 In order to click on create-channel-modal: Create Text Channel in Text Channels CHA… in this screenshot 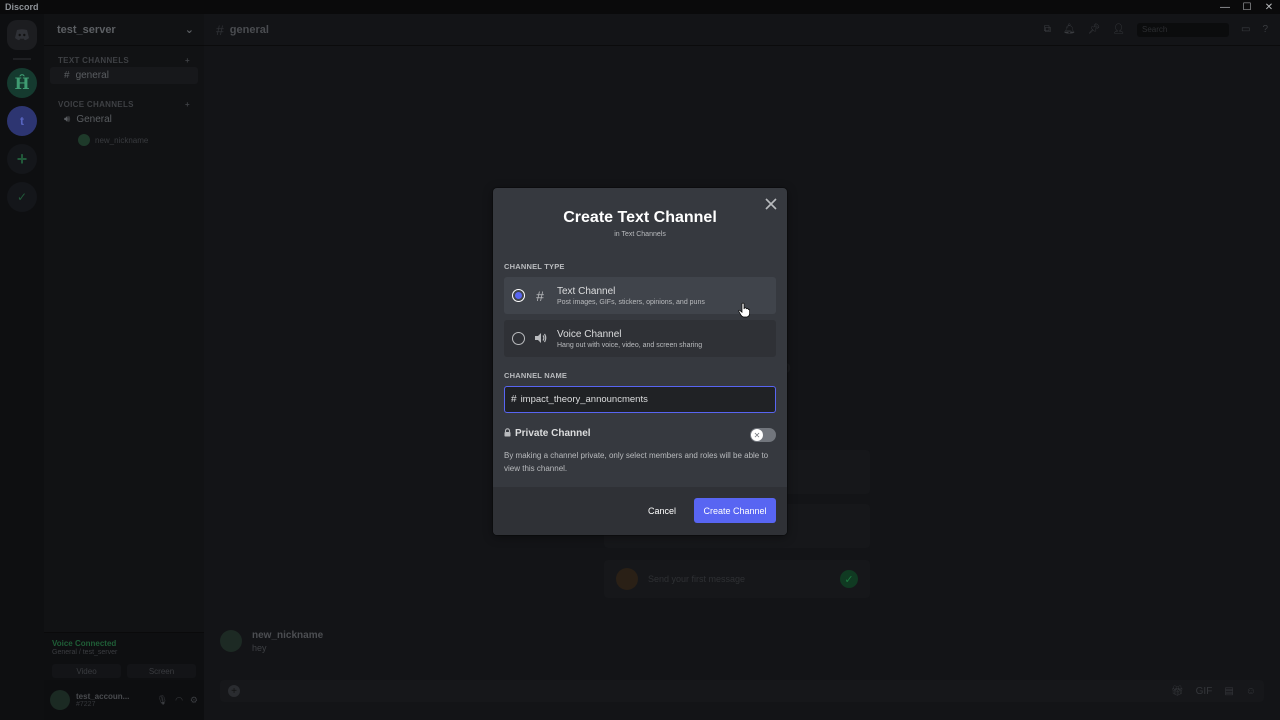, I will do `click(640, 361)`.